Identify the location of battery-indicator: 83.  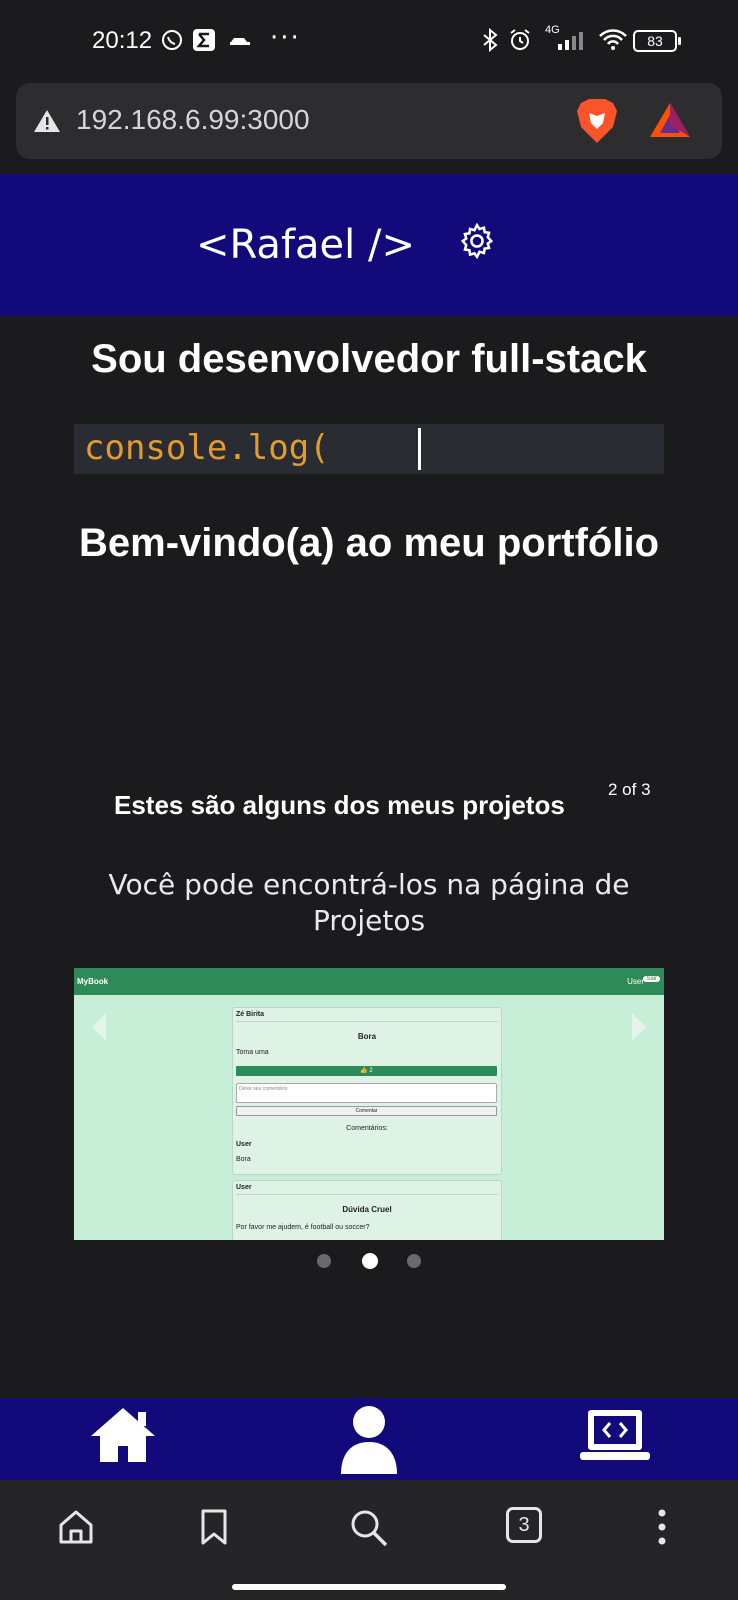
(657, 41).